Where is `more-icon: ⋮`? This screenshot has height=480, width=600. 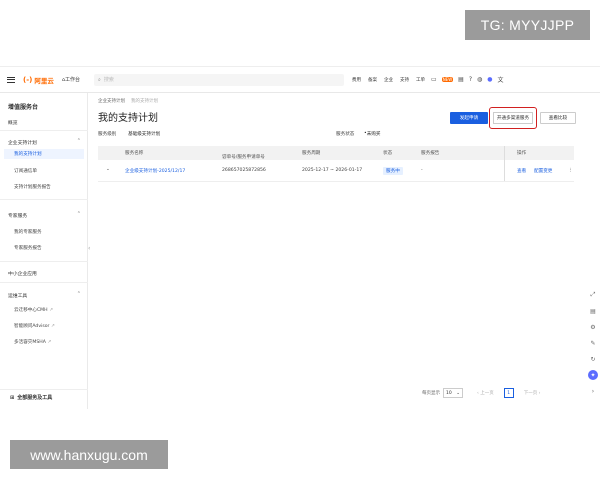
more-icon: ⋮ is located at coordinates (570, 170).